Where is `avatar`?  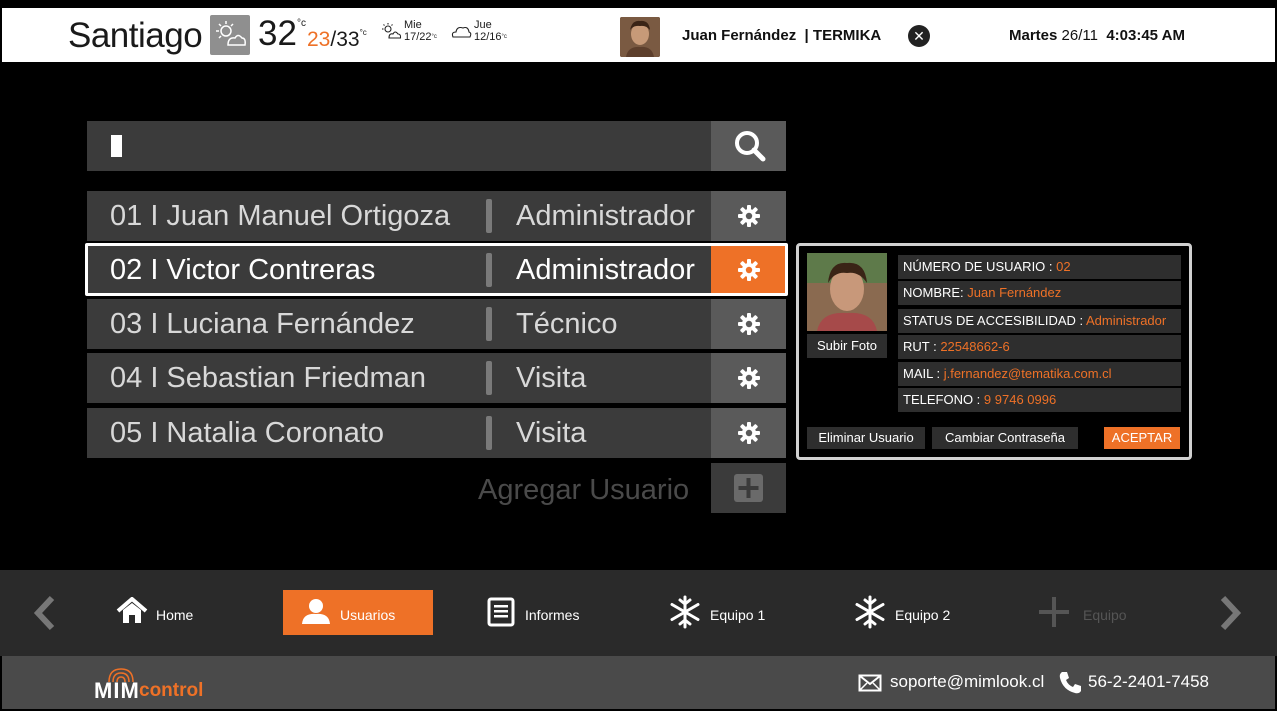 avatar is located at coordinates (640, 37).